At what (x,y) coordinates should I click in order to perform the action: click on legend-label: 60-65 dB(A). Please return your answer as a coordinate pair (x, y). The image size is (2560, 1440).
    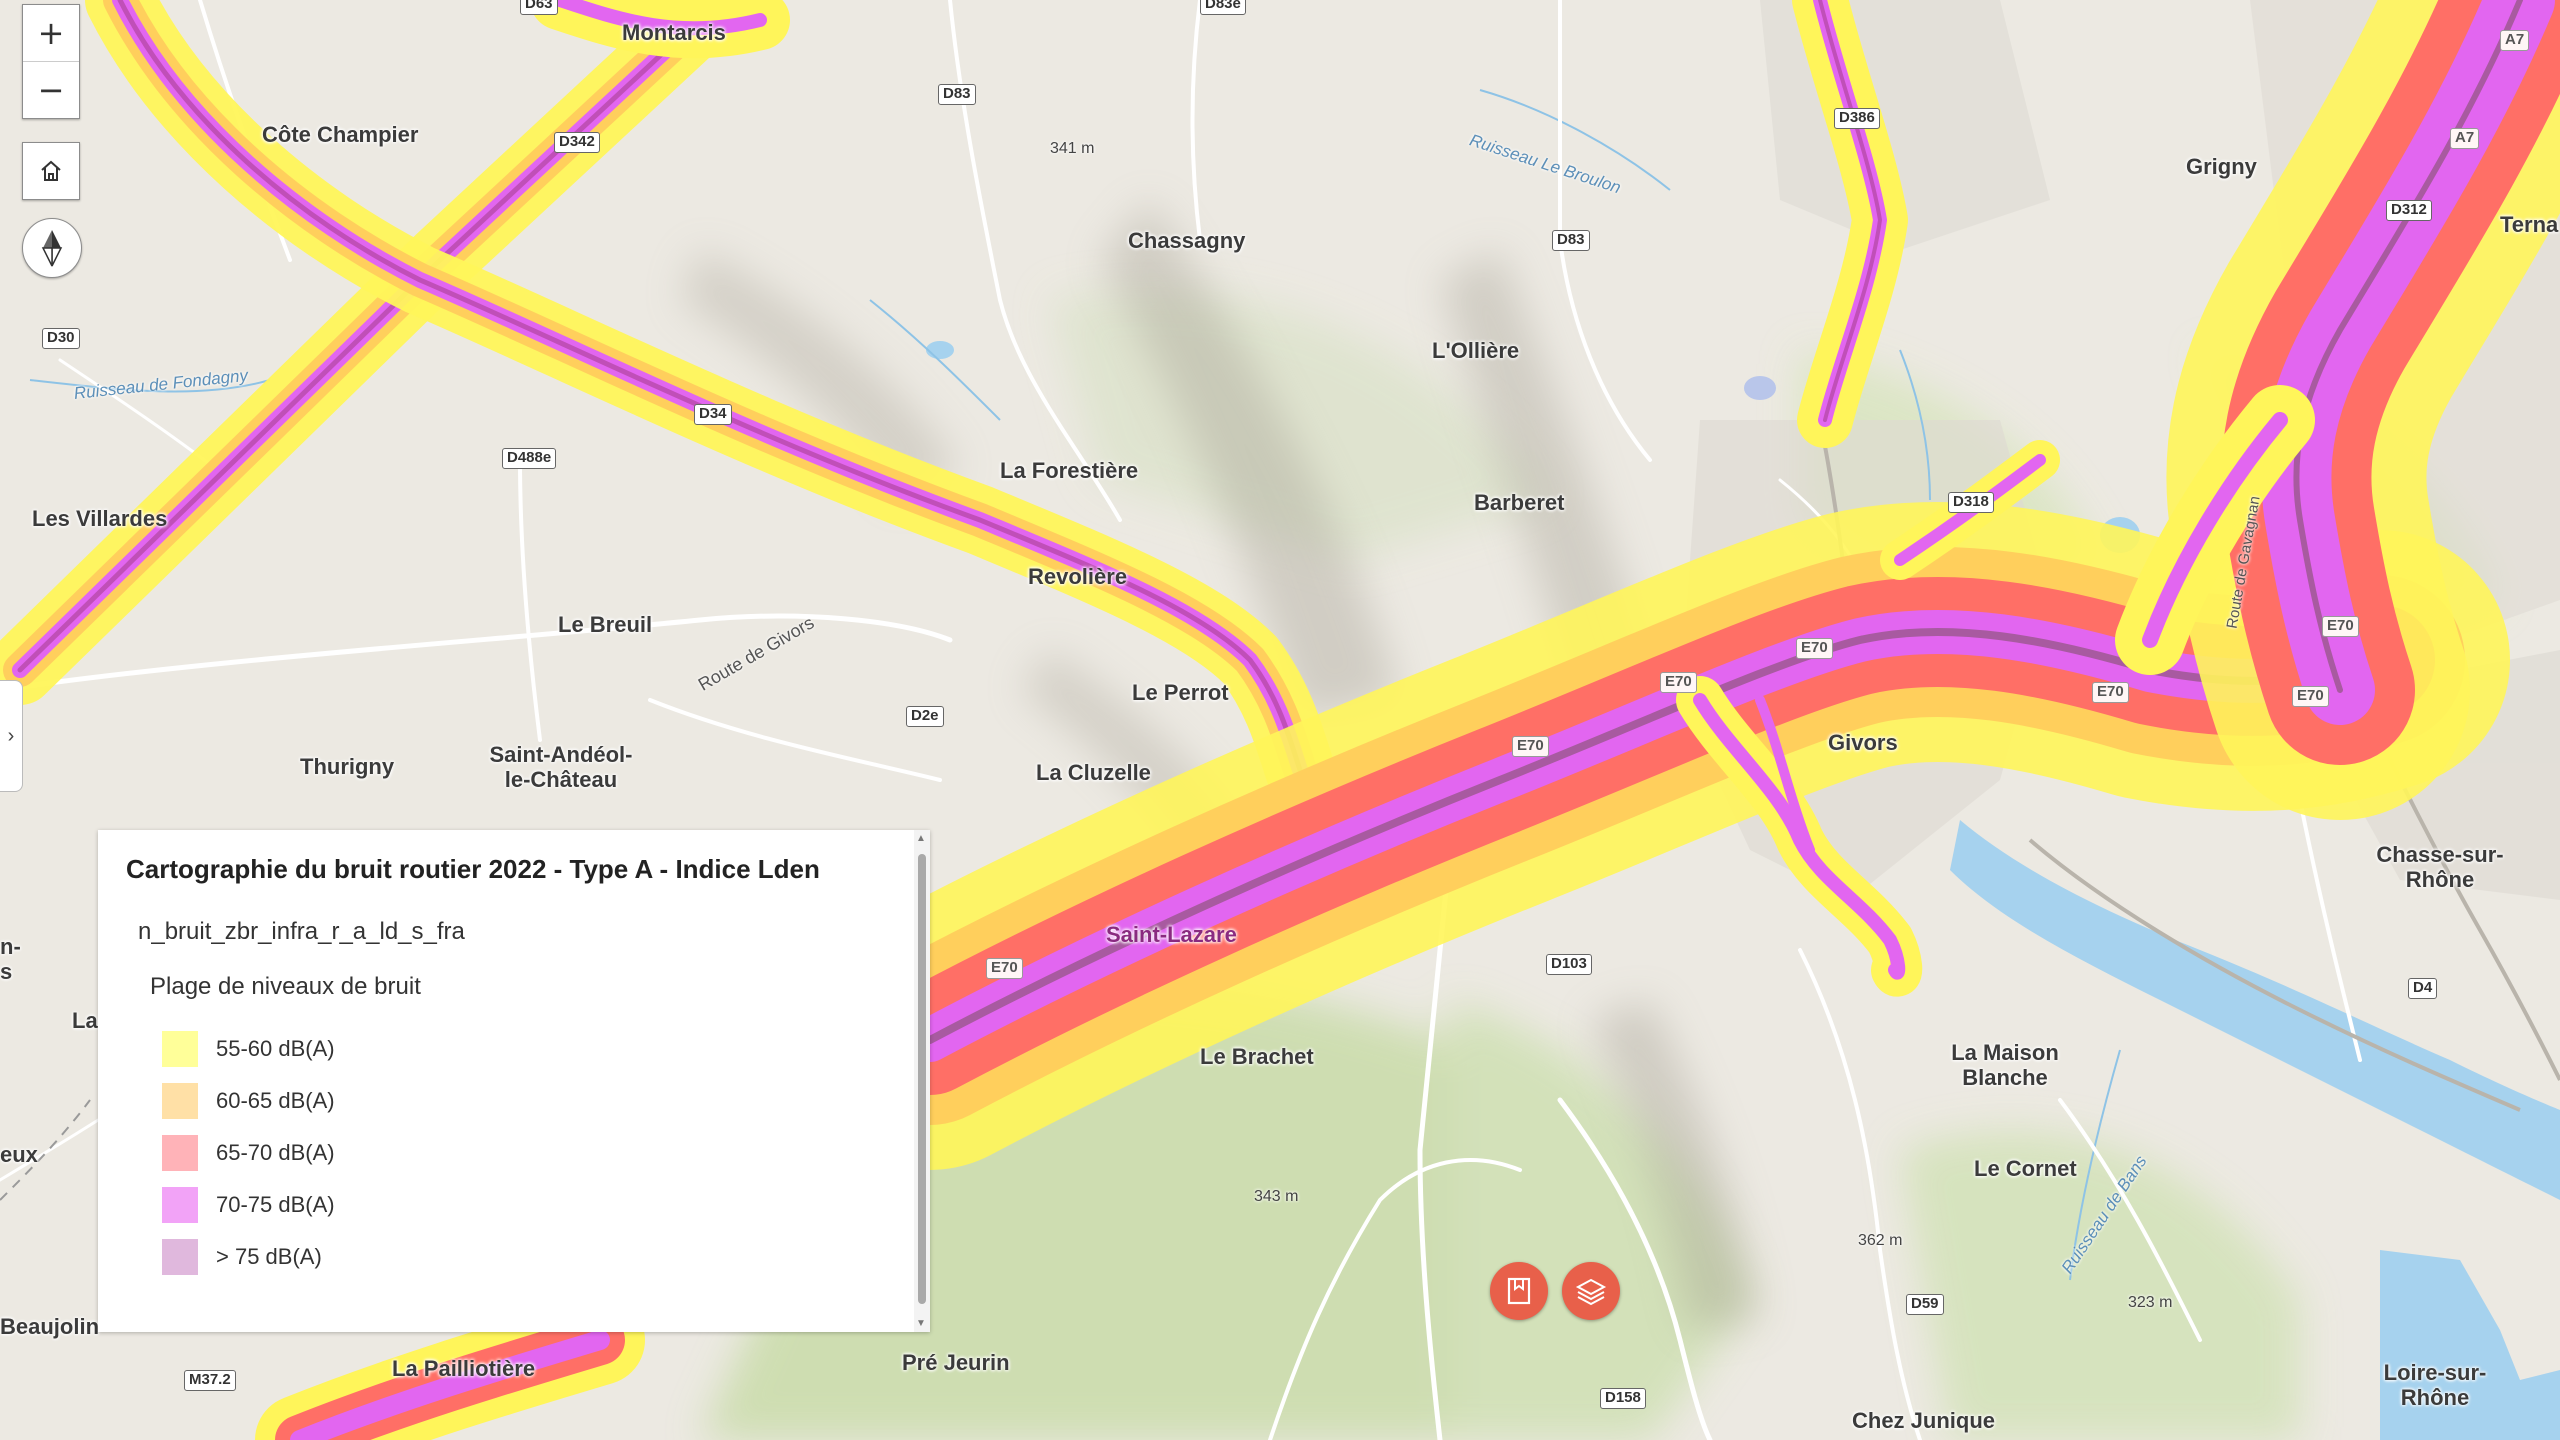
    Looking at the image, I should click on (275, 1100).